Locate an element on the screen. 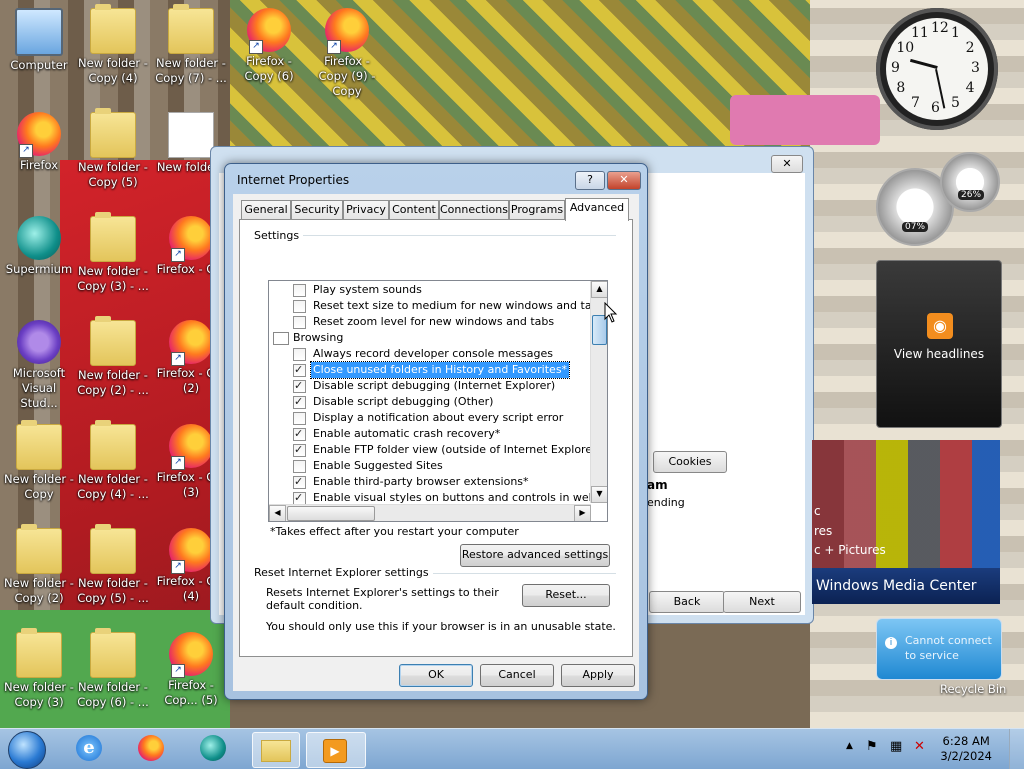 The image size is (1024, 769). info-icon: i is located at coordinates (891, 643).